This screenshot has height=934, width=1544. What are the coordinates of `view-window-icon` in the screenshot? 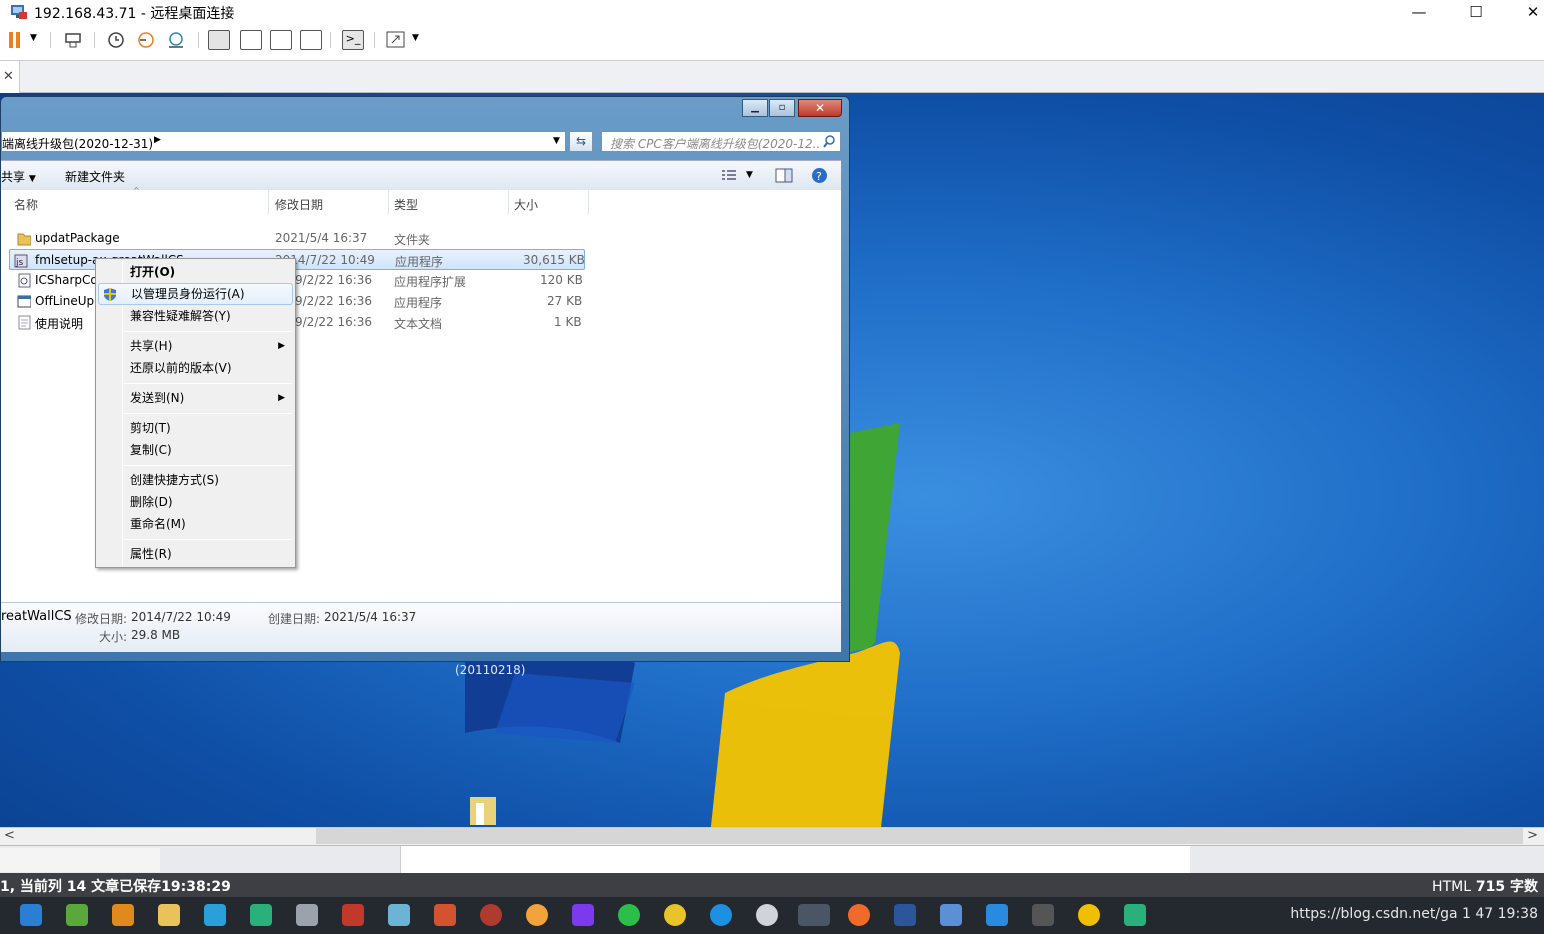 It's located at (311, 40).